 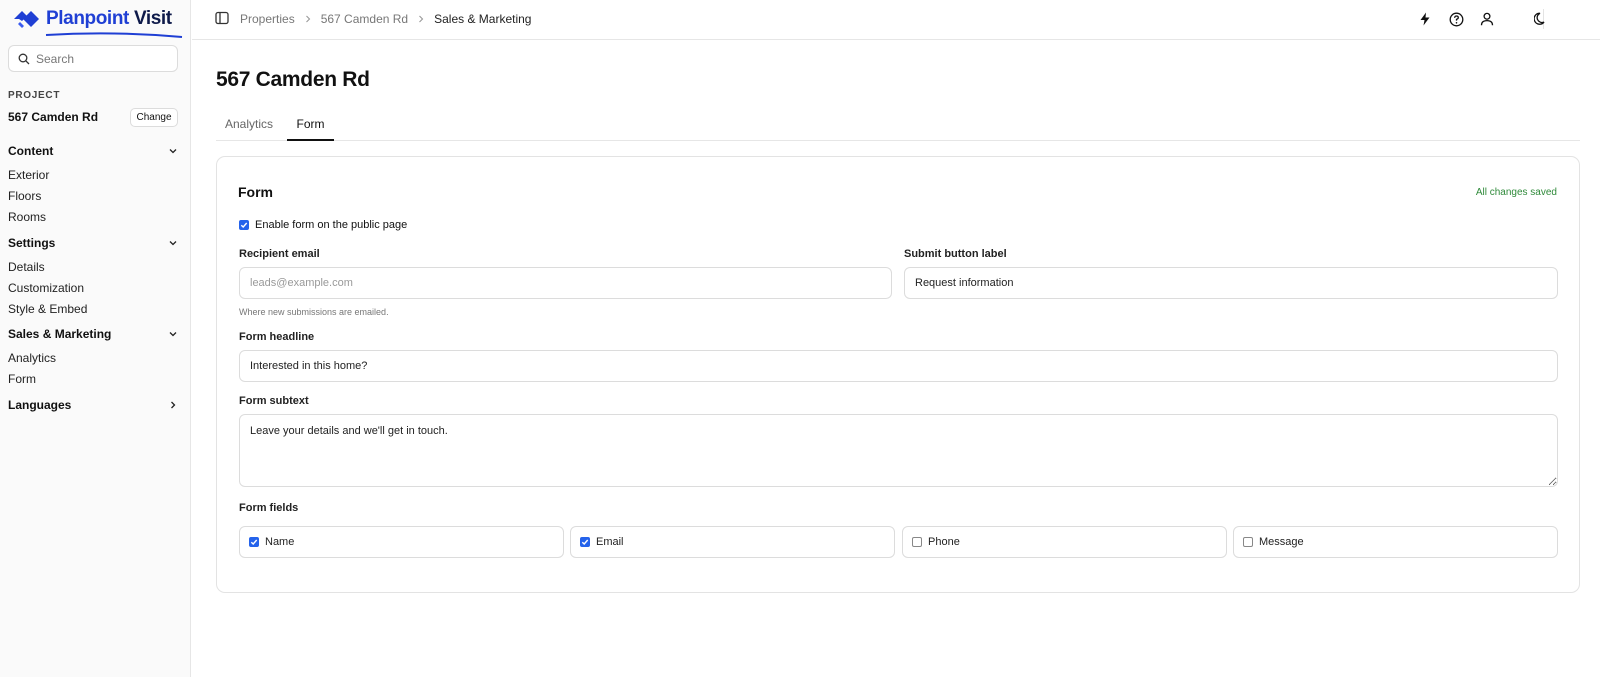 I want to click on sidebar-item-customization: Customization, so click(x=46, y=288).